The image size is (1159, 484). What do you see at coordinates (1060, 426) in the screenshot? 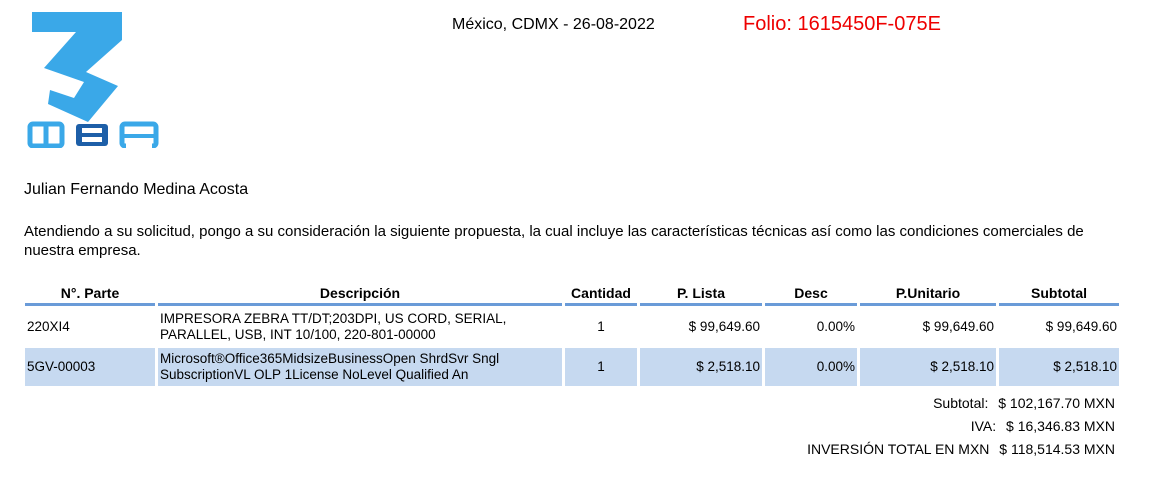
I see `iva-value: $ 16,346.83 MXN` at bounding box center [1060, 426].